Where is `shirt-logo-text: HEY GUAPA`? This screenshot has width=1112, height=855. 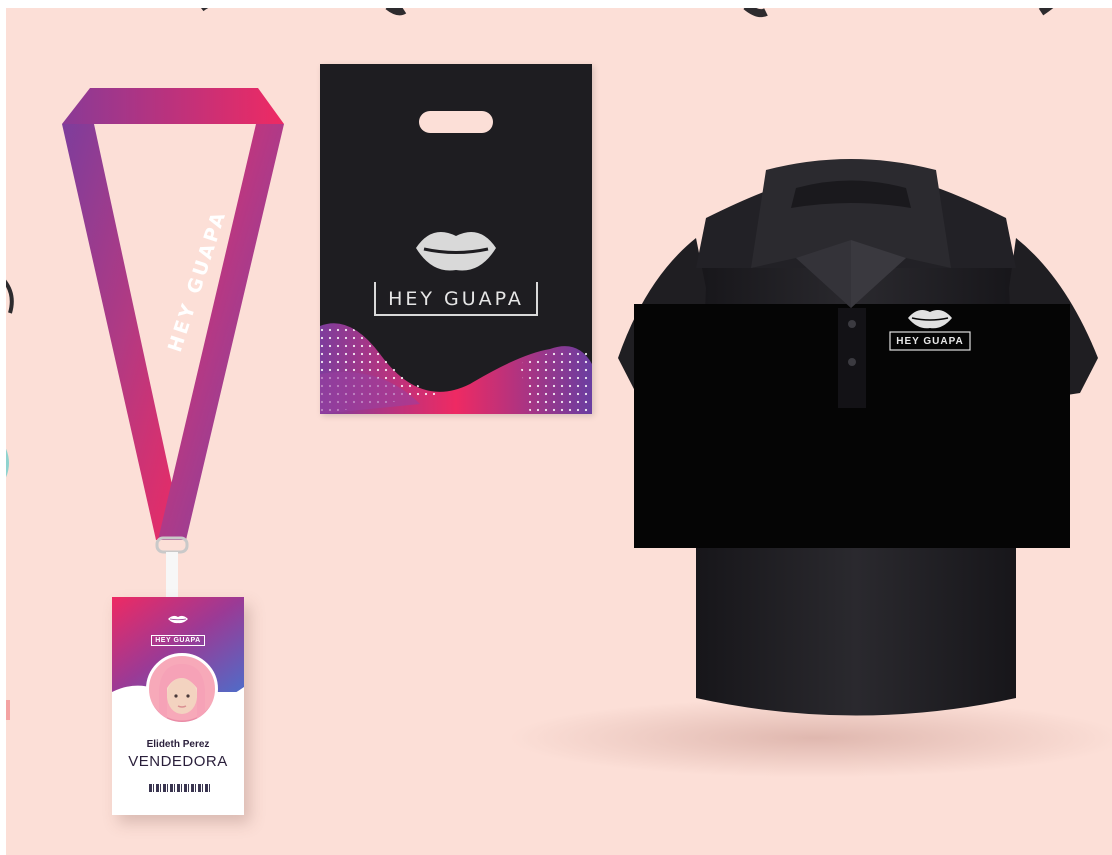 shirt-logo-text: HEY GUAPA is located at coordinates (930, 341).